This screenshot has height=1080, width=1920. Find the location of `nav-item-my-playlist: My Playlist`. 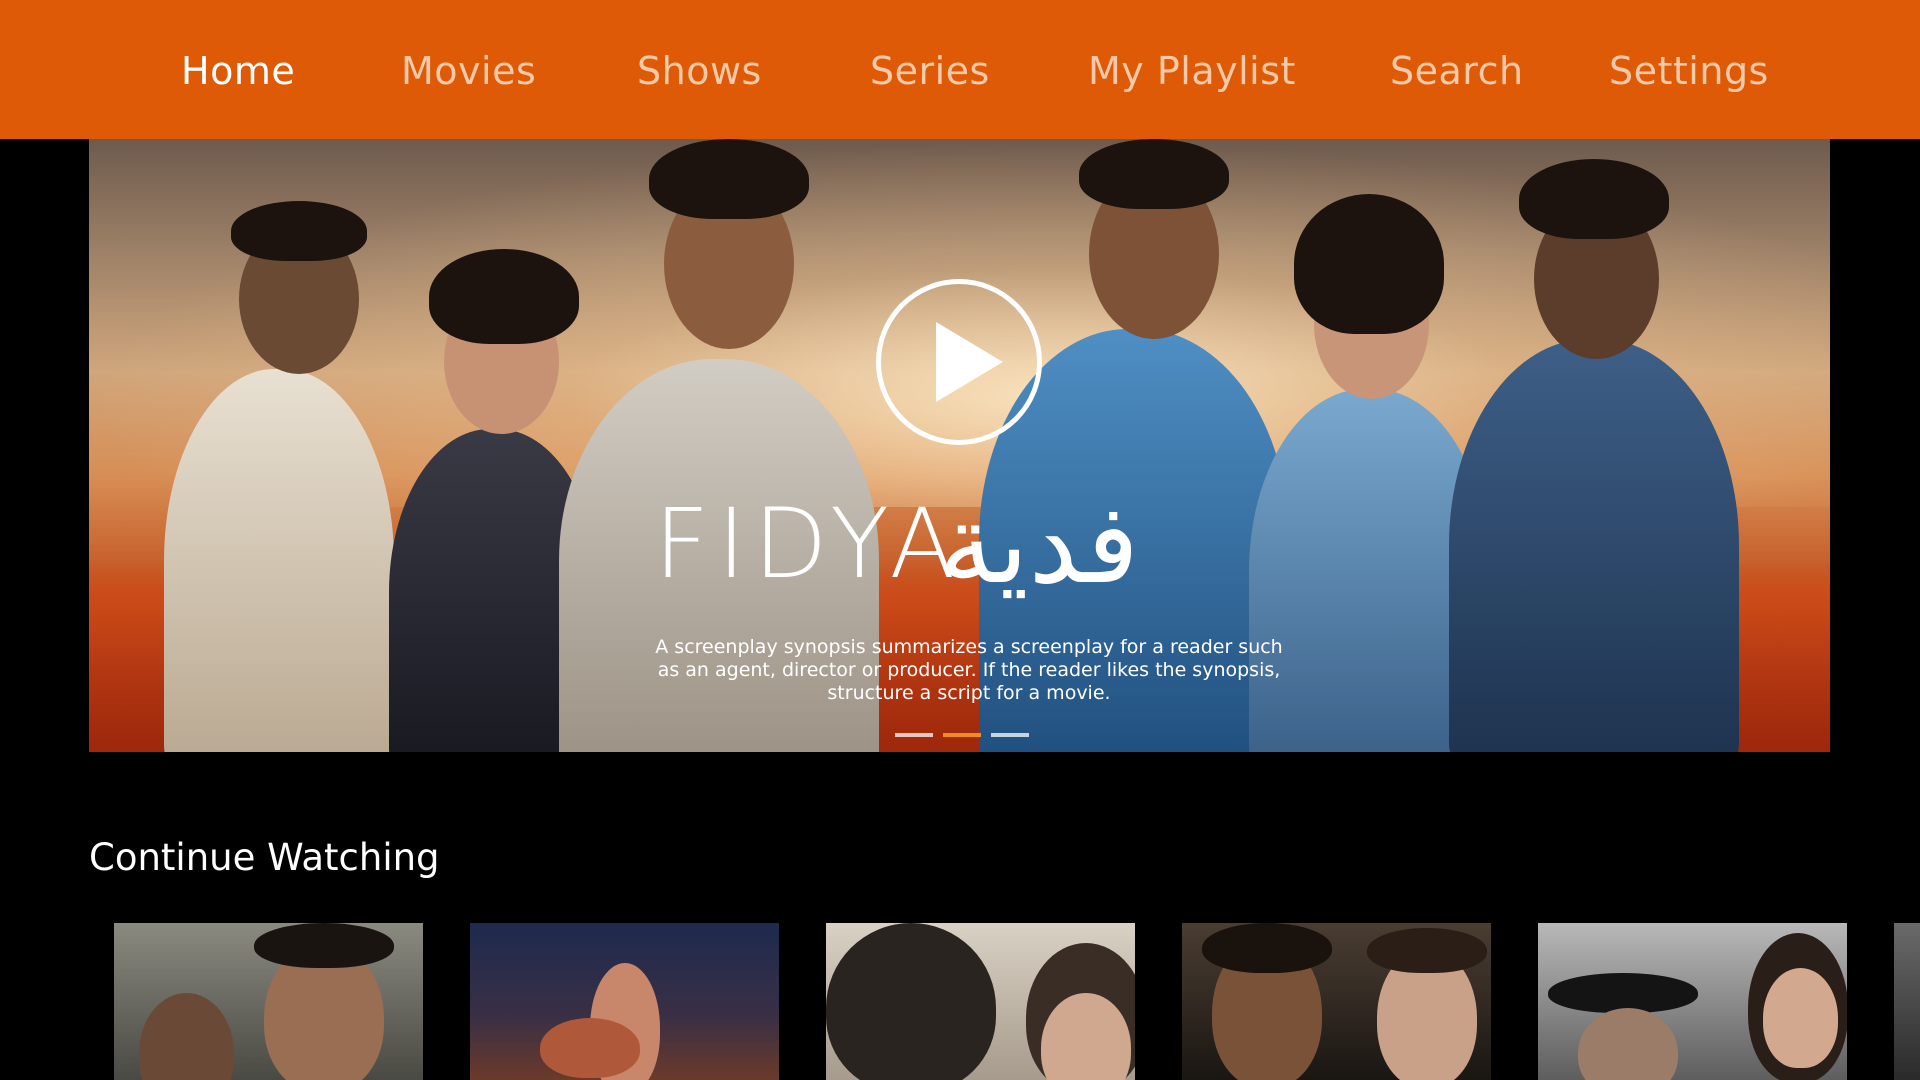

nav-item-my-playlist: My Playlist is located at coordinates (1192, 71).